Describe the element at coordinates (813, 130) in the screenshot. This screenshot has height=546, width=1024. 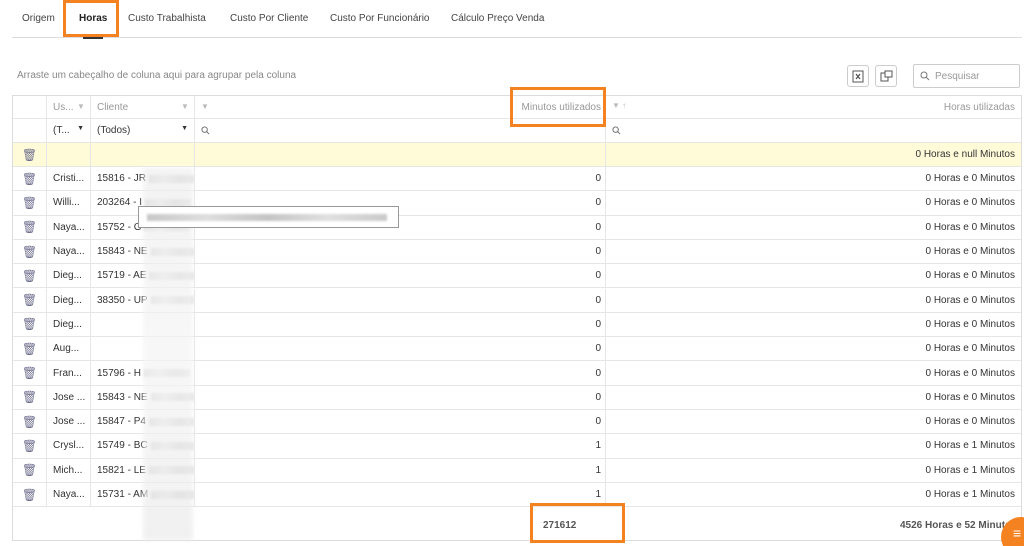
I see `horas-filter-input` at that location.